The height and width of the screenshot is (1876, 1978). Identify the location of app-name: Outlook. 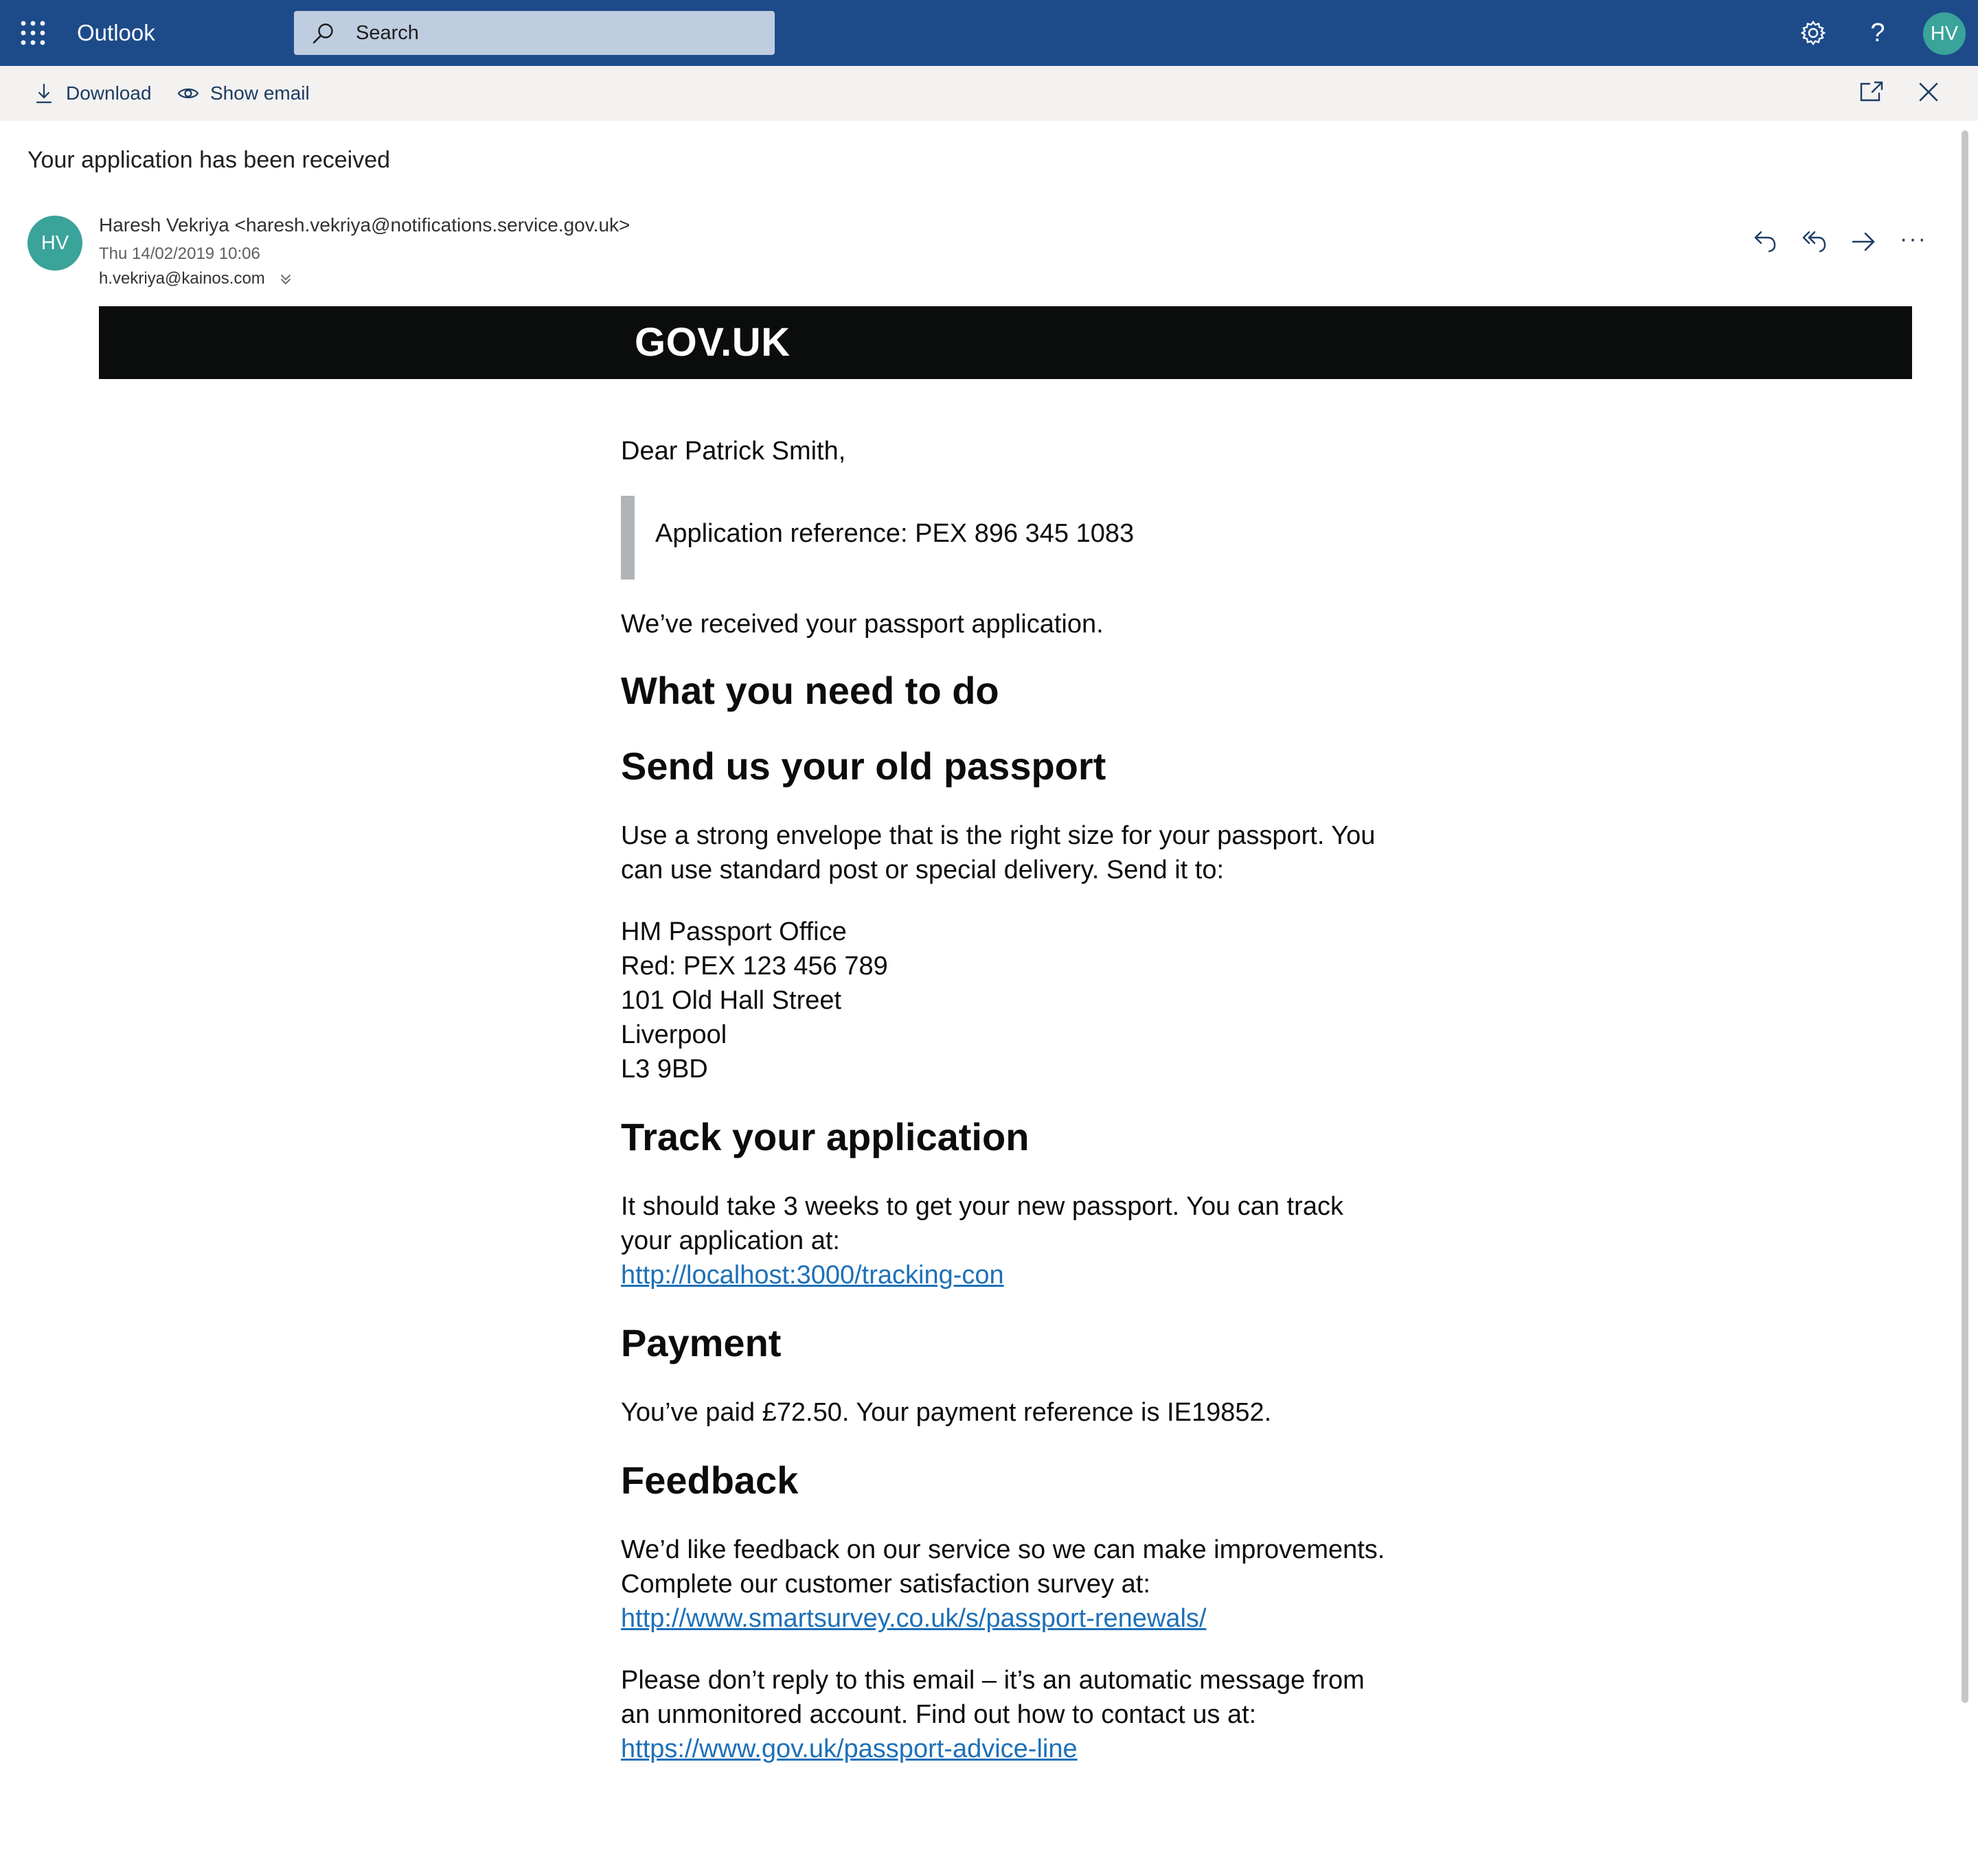
(116, 33).